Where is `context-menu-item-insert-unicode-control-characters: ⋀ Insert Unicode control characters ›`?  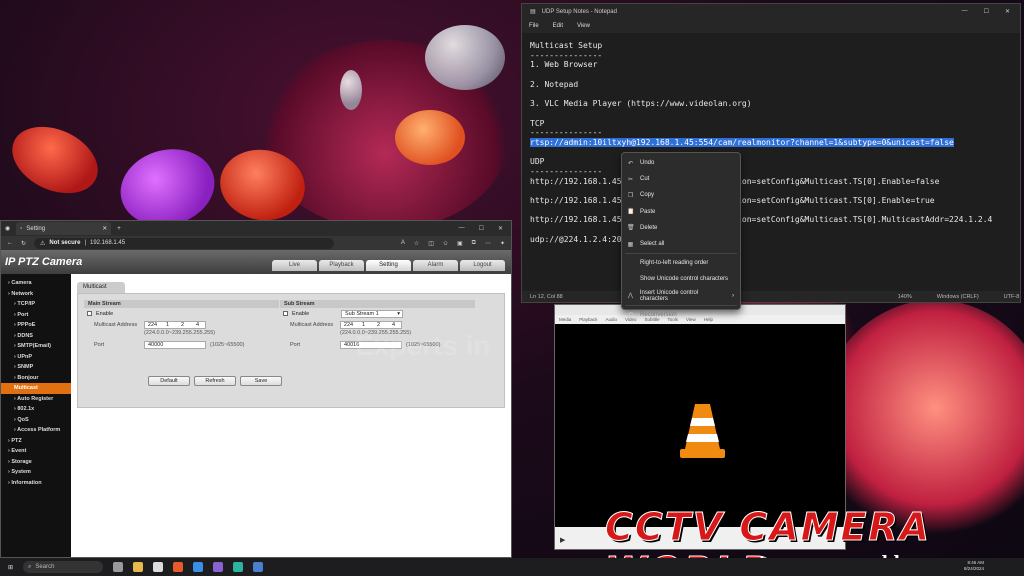 context-menu-item-insert-unicode-control-characters: ⋀ Insert Unicode control characters › is located at coordinates (681, 296).